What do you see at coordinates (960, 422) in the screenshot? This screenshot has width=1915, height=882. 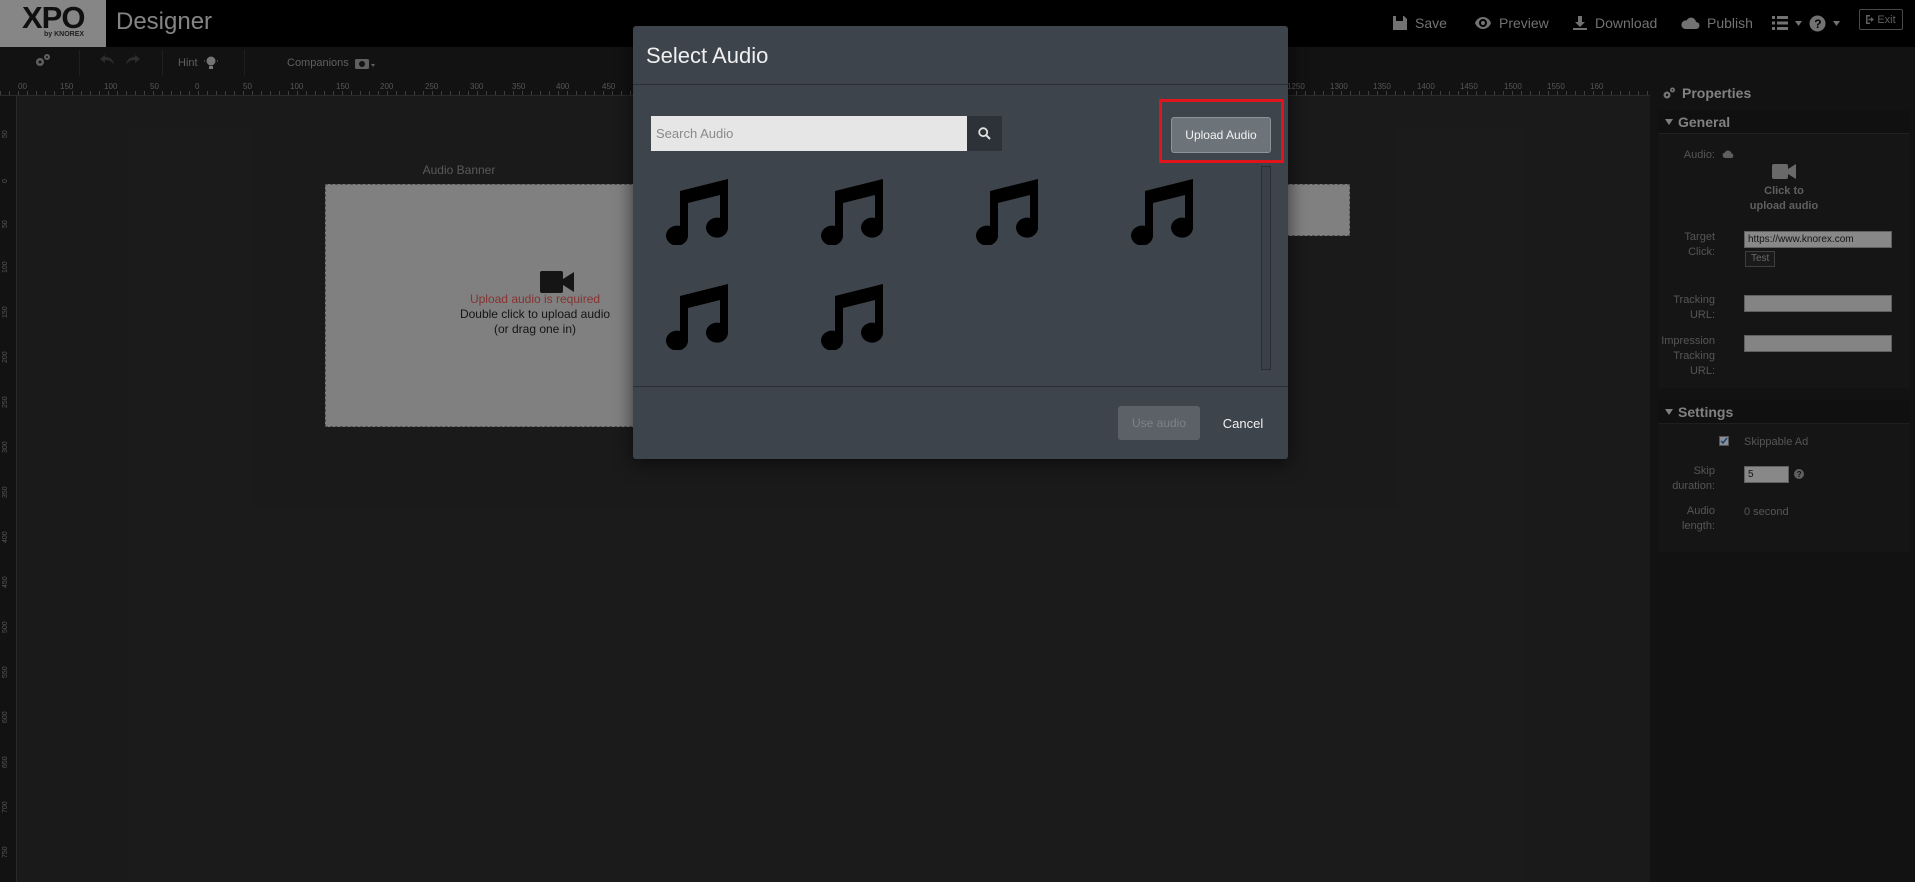 I see `modal-footer: Use audio Cancel` at bounding box center [960, 422].